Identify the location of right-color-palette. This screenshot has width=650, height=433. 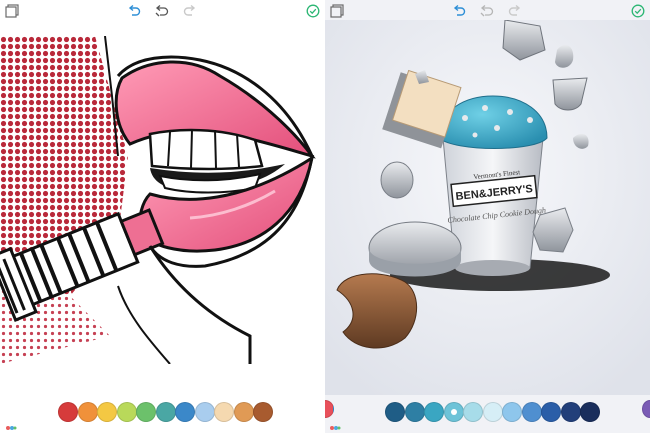
(487, 413).